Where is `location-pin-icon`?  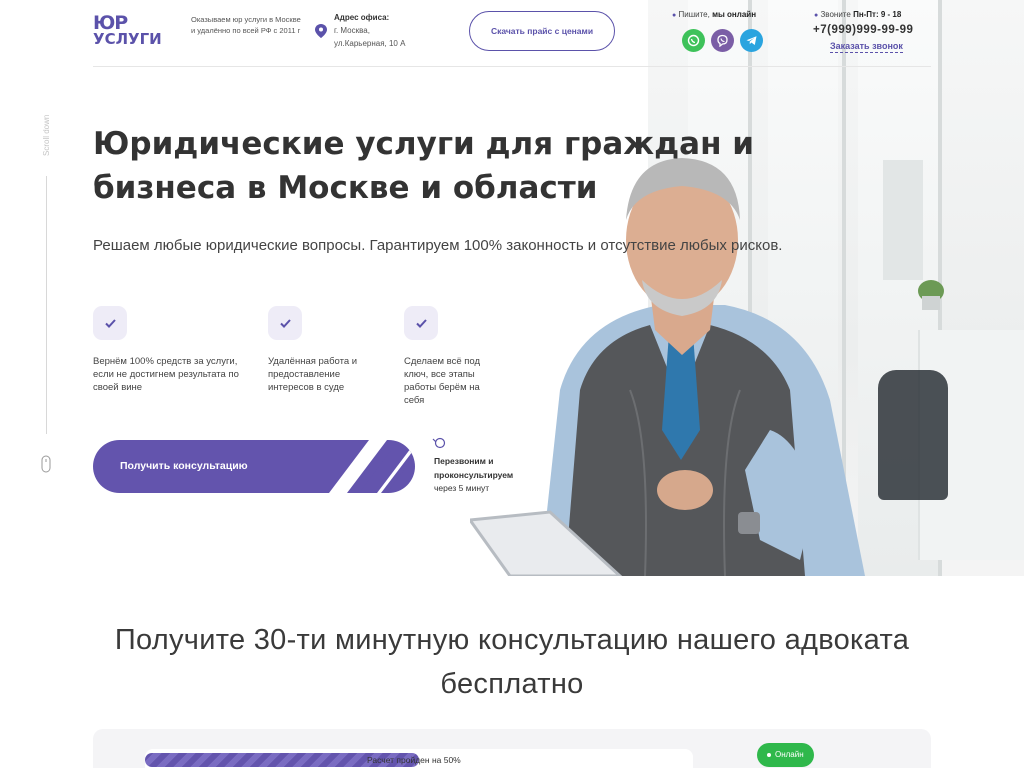 location-pin-icon is located at coordinates (321, 31).